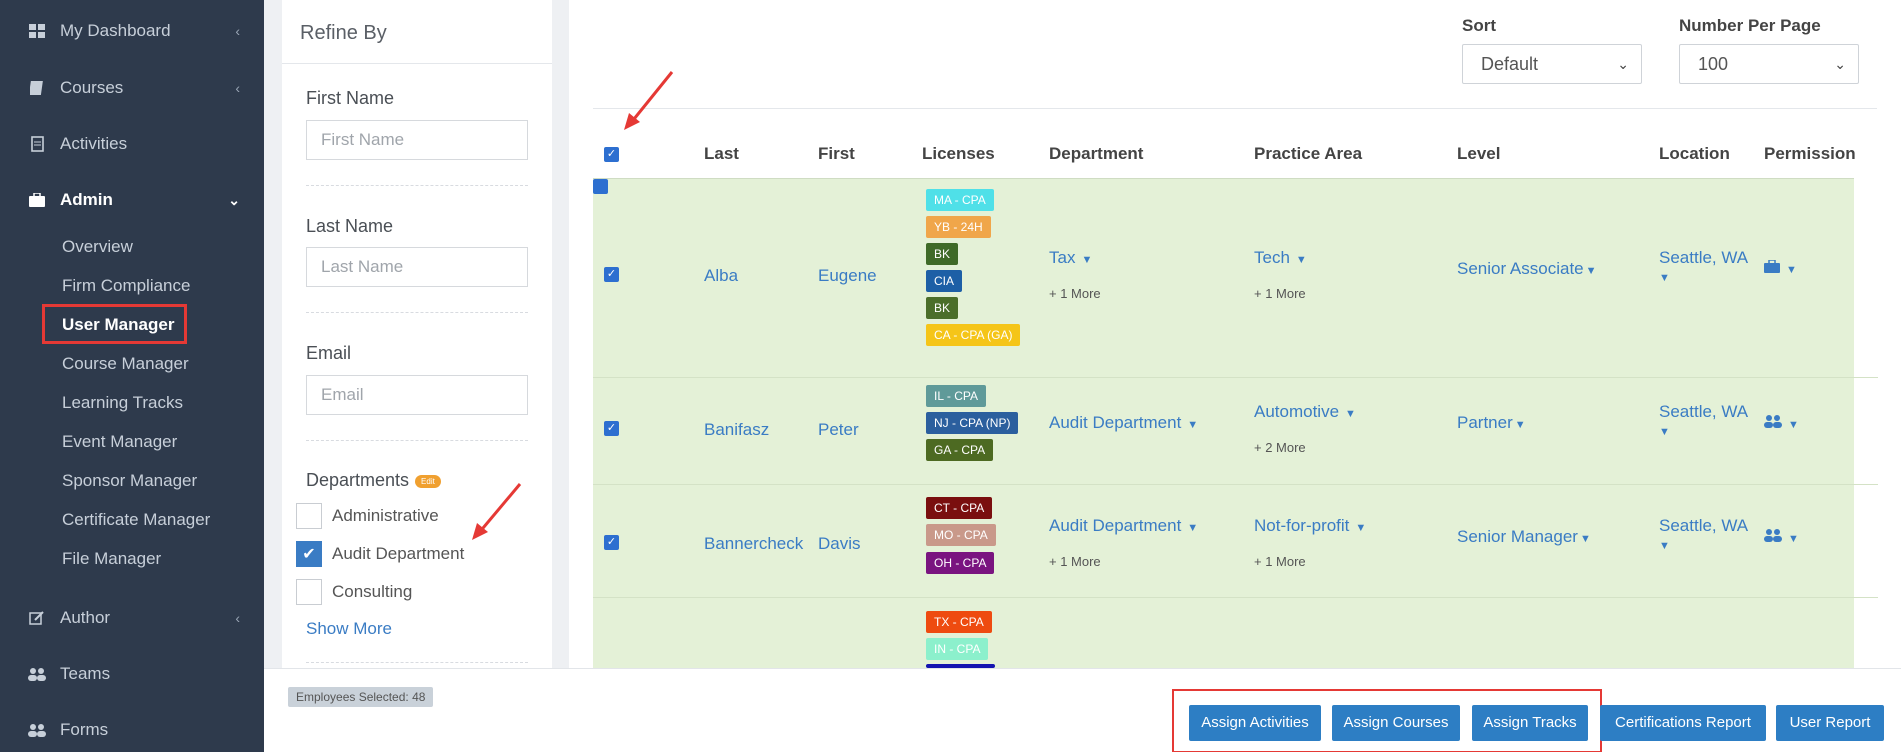  Describe the element at coordinates (1524, 537) in the screenshot. I see `level-dropdown: Senior Manager ▼` at that location.